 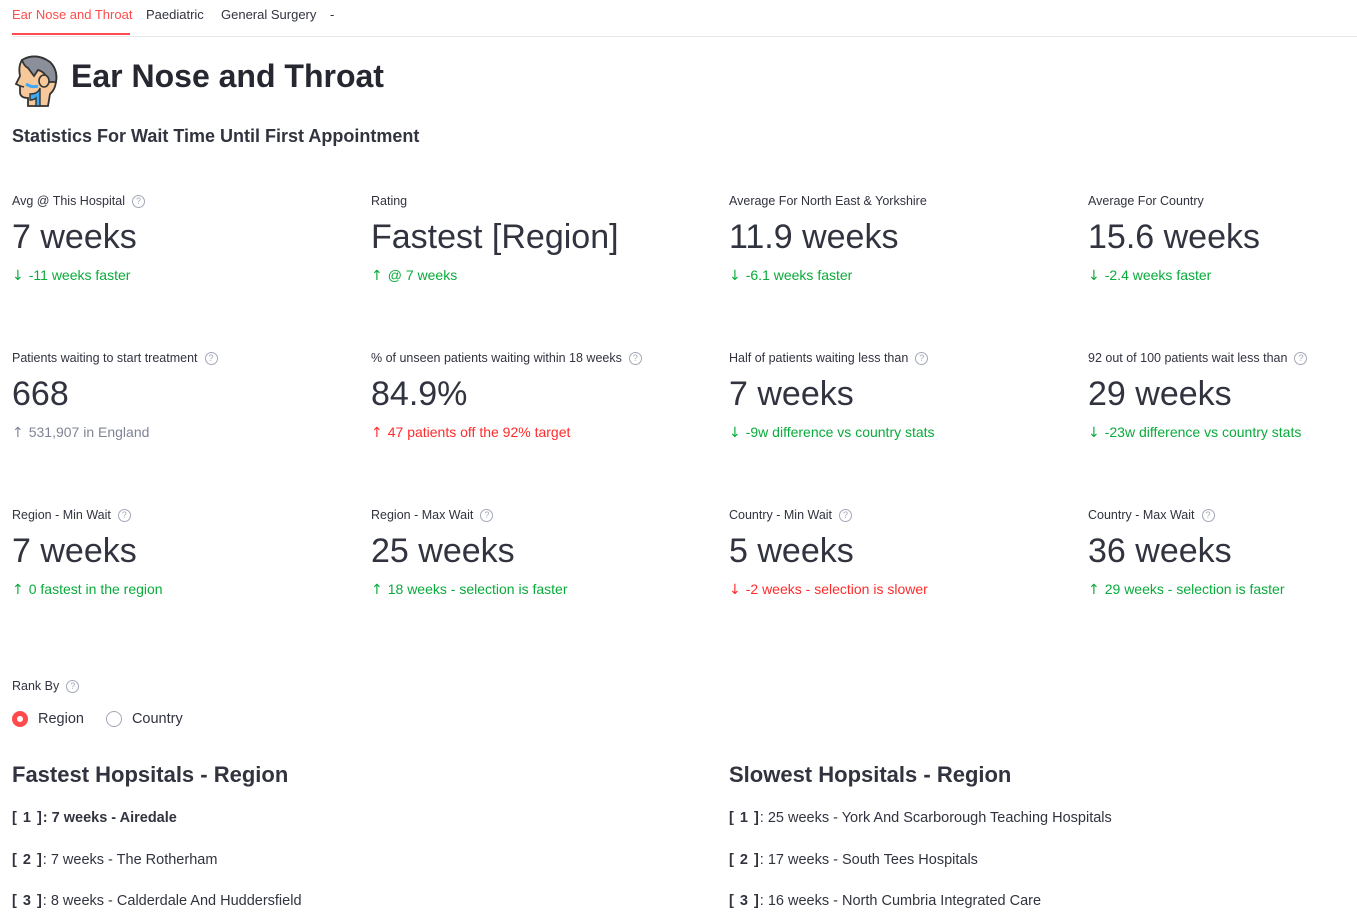 I want to click on metric-label: Country - Max Wait, so click(x=1141, y=515).